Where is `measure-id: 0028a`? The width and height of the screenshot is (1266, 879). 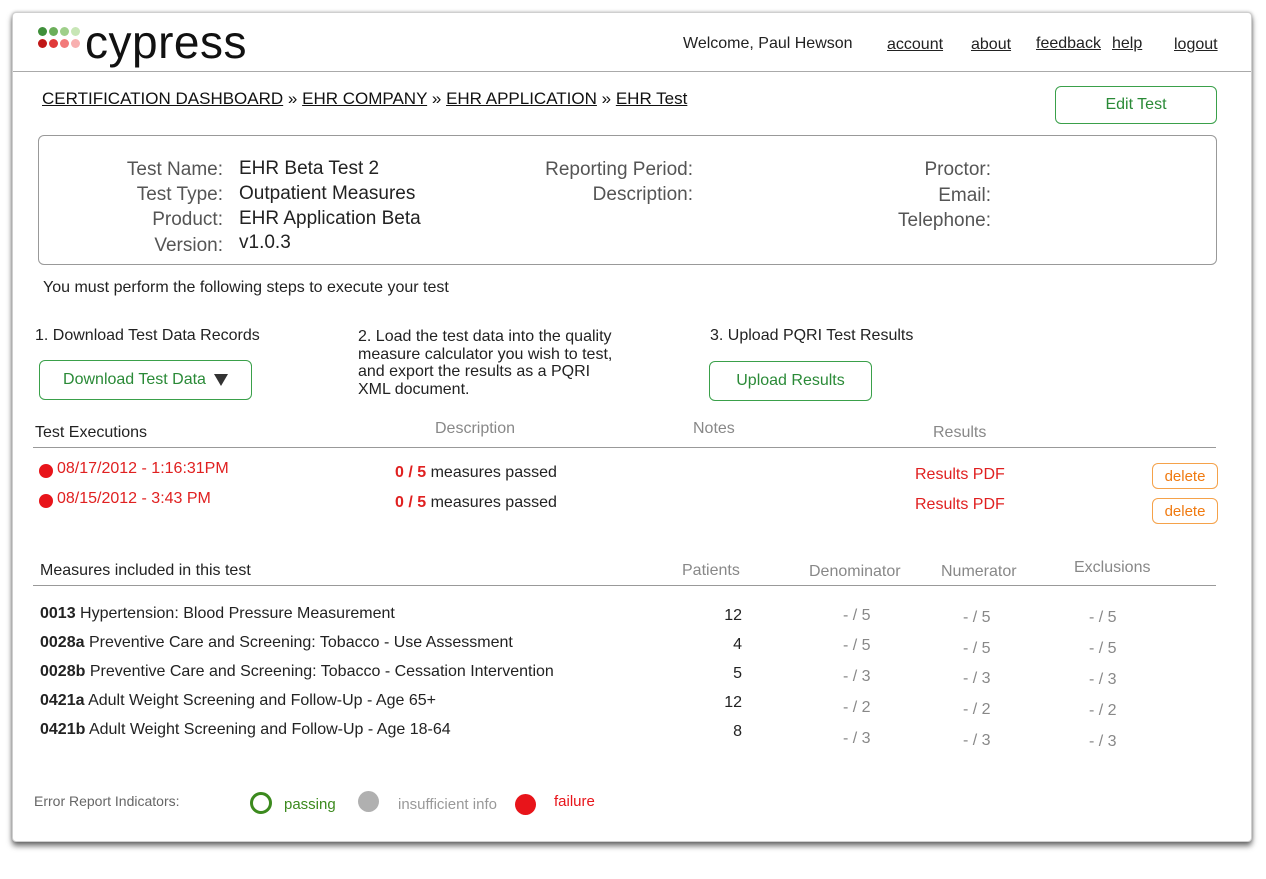
measure-id: 0028a is located at coordinates (62, 642).